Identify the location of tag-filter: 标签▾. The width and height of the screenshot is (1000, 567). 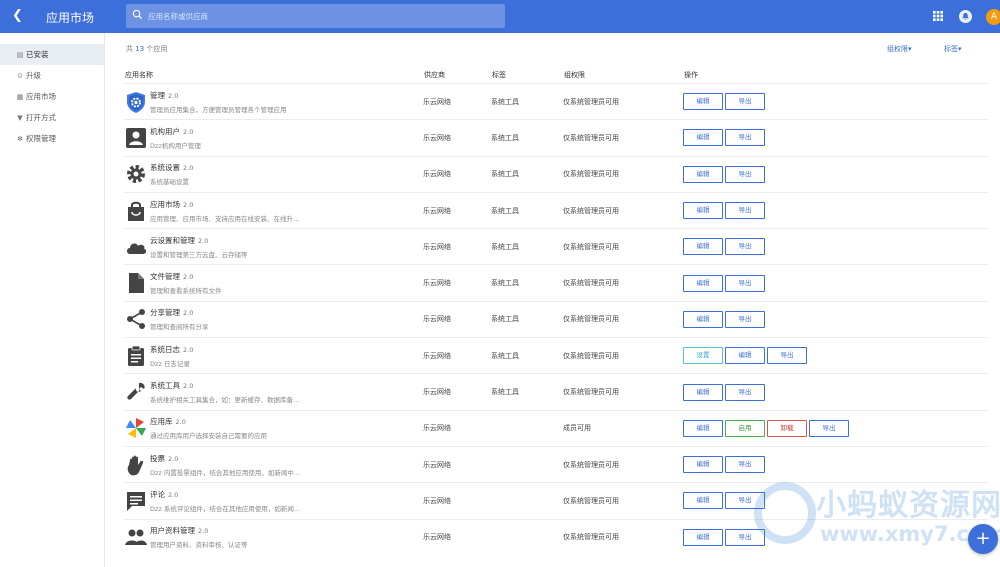
(953, 49).